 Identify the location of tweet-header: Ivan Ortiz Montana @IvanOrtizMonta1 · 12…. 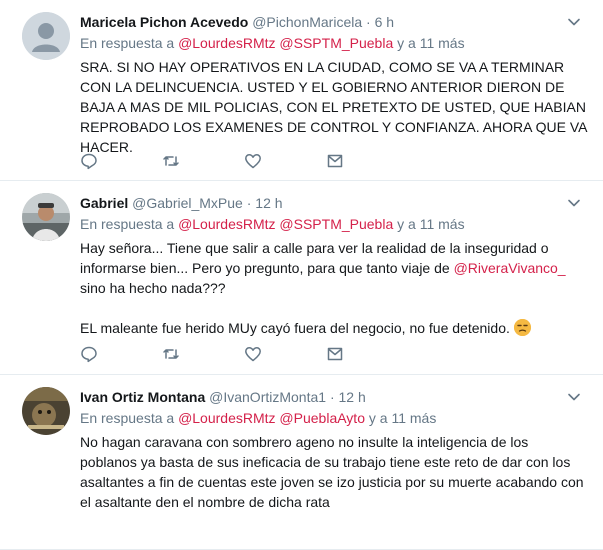
(333, 397).